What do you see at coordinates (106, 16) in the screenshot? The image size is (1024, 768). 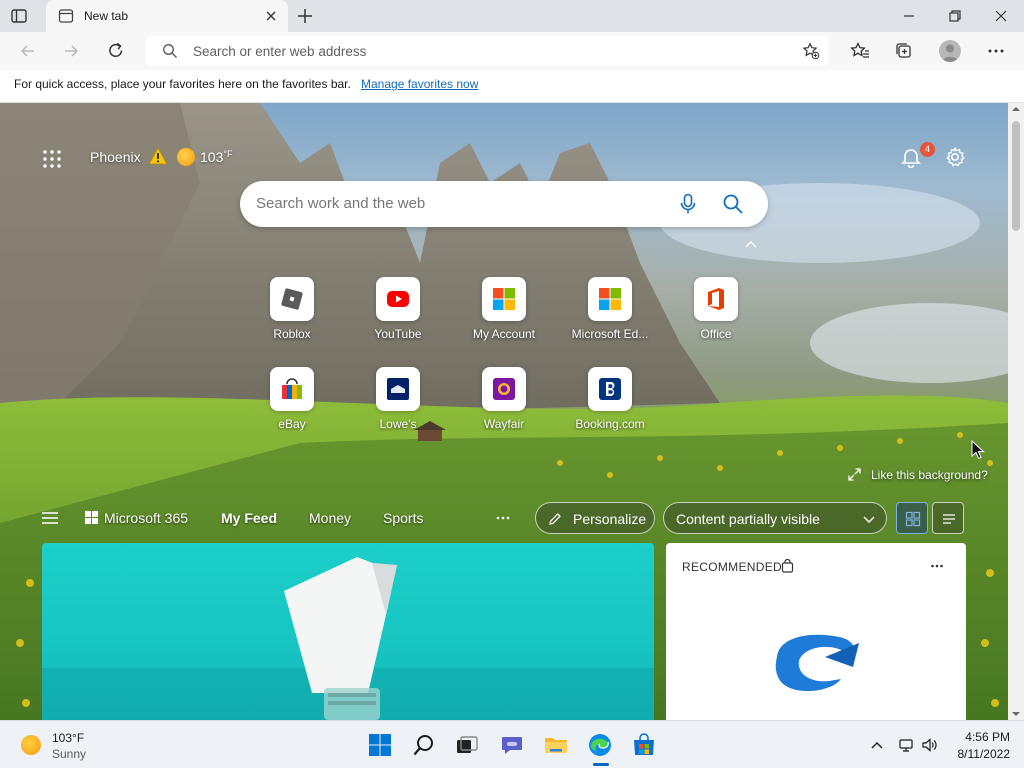 I see `tab-title: New tab` at bounding box center [106, 16].